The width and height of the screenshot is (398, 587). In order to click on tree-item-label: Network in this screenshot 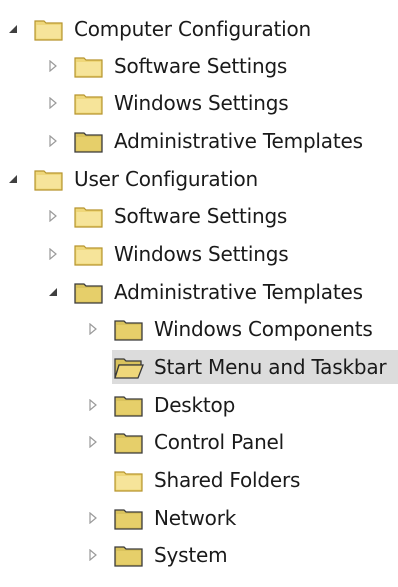, I will do `click(195, 518)`.